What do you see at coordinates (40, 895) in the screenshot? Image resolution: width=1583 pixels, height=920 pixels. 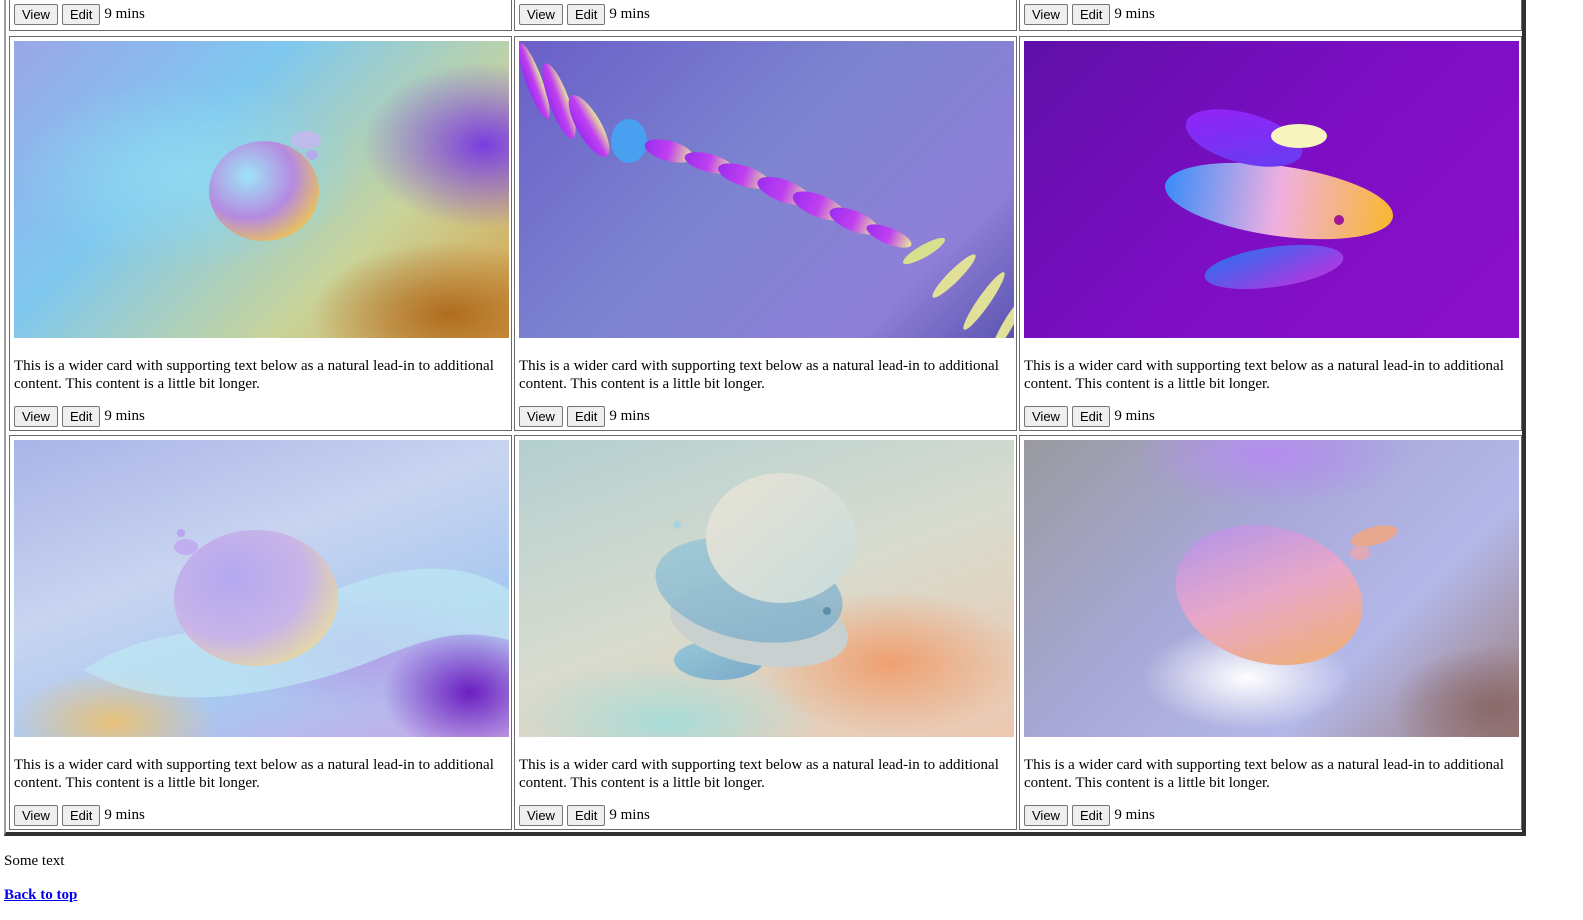 I see `back-to-top-link: Back to top` at bounding box center [40, 895].